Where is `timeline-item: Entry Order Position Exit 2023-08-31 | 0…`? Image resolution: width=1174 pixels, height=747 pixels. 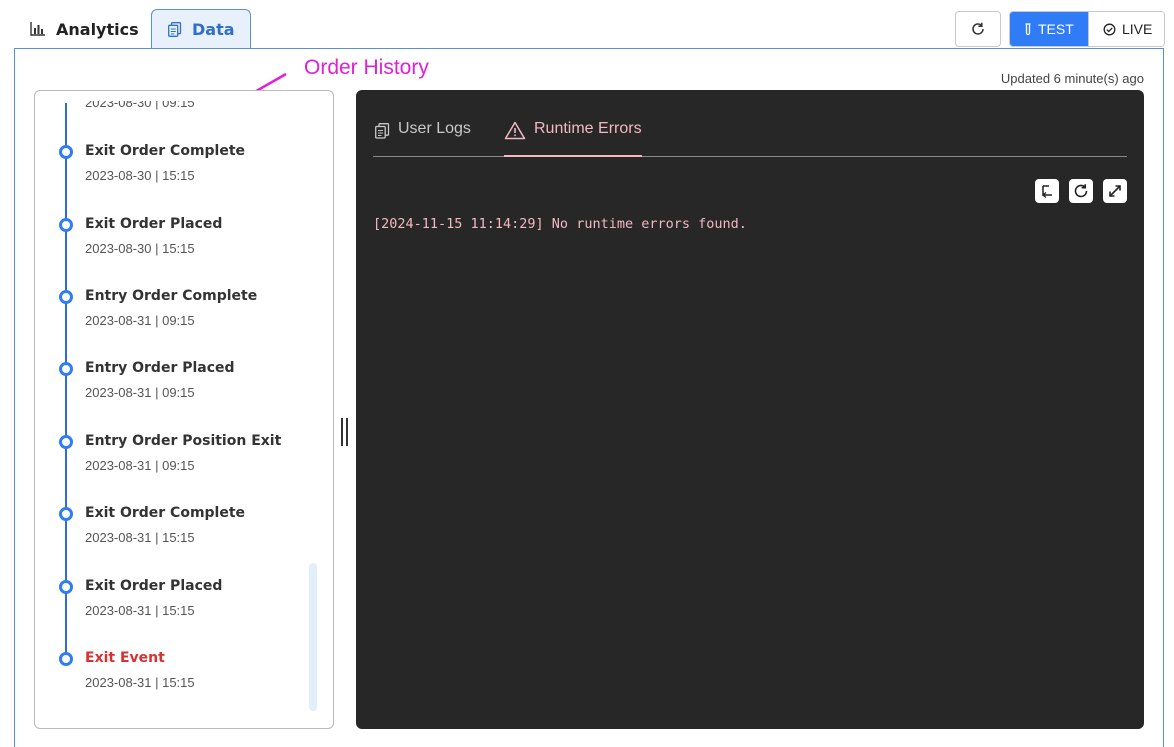
timeline-item: Entry Order Position Exit 2023-08-31 | 0… is located at coordinates (175, 463).